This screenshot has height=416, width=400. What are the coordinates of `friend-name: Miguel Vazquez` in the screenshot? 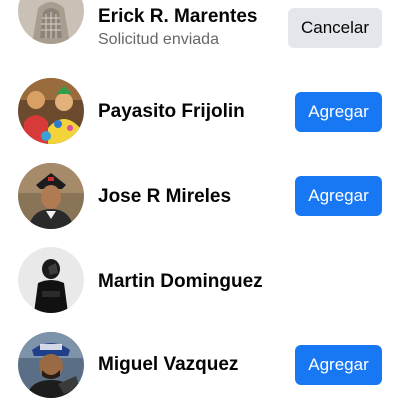 It's located at (168, 365).